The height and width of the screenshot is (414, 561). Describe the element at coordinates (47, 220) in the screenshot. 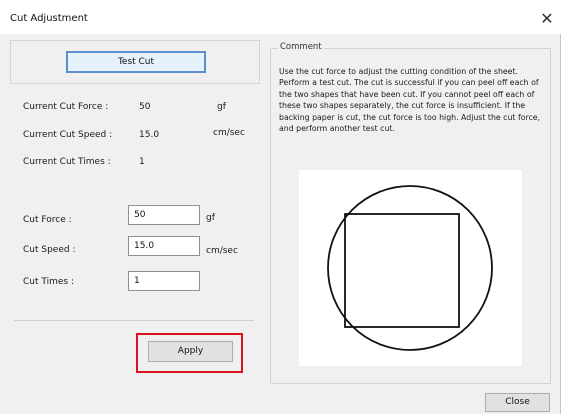

I see `cut-force-label: Cut Force :` at that location.